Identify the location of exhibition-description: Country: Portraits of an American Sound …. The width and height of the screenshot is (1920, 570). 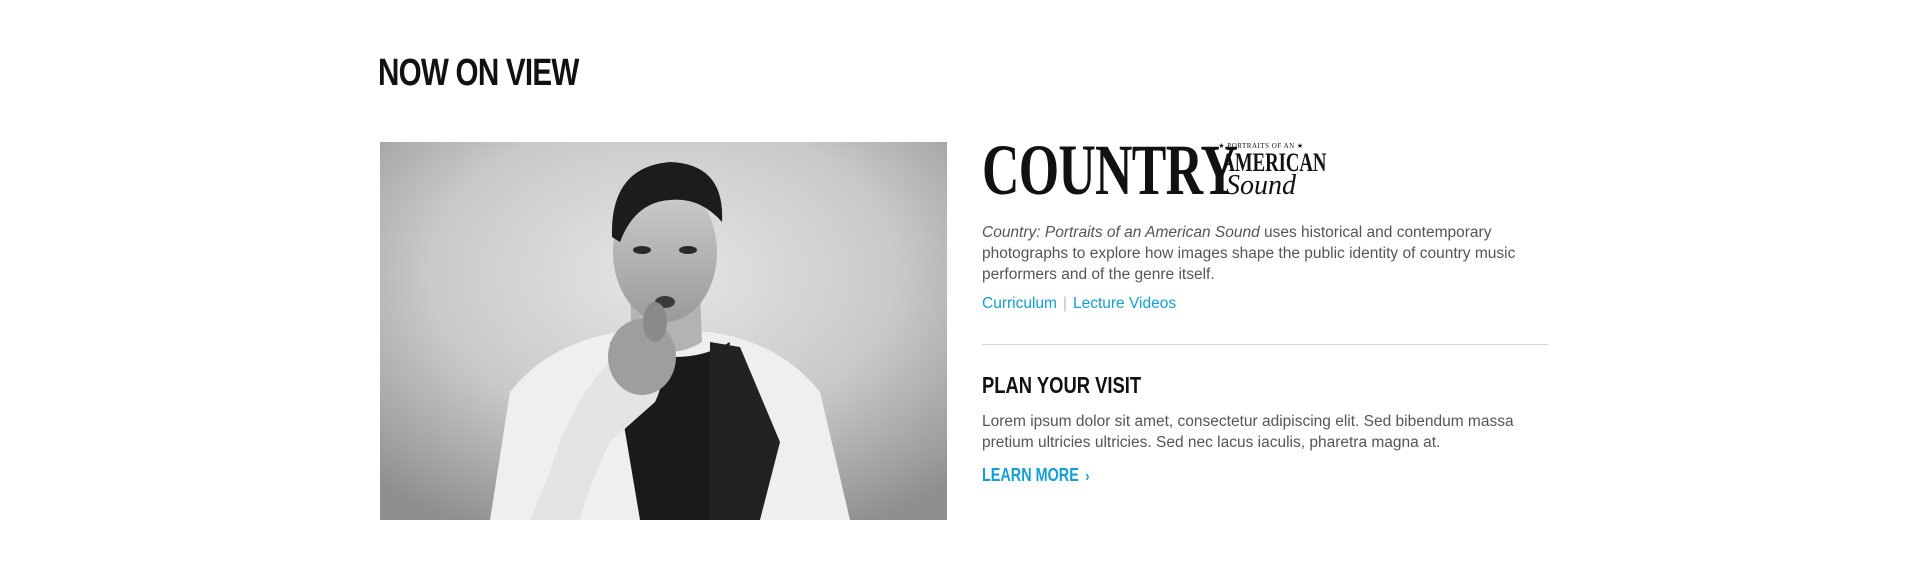
(1267, 253).